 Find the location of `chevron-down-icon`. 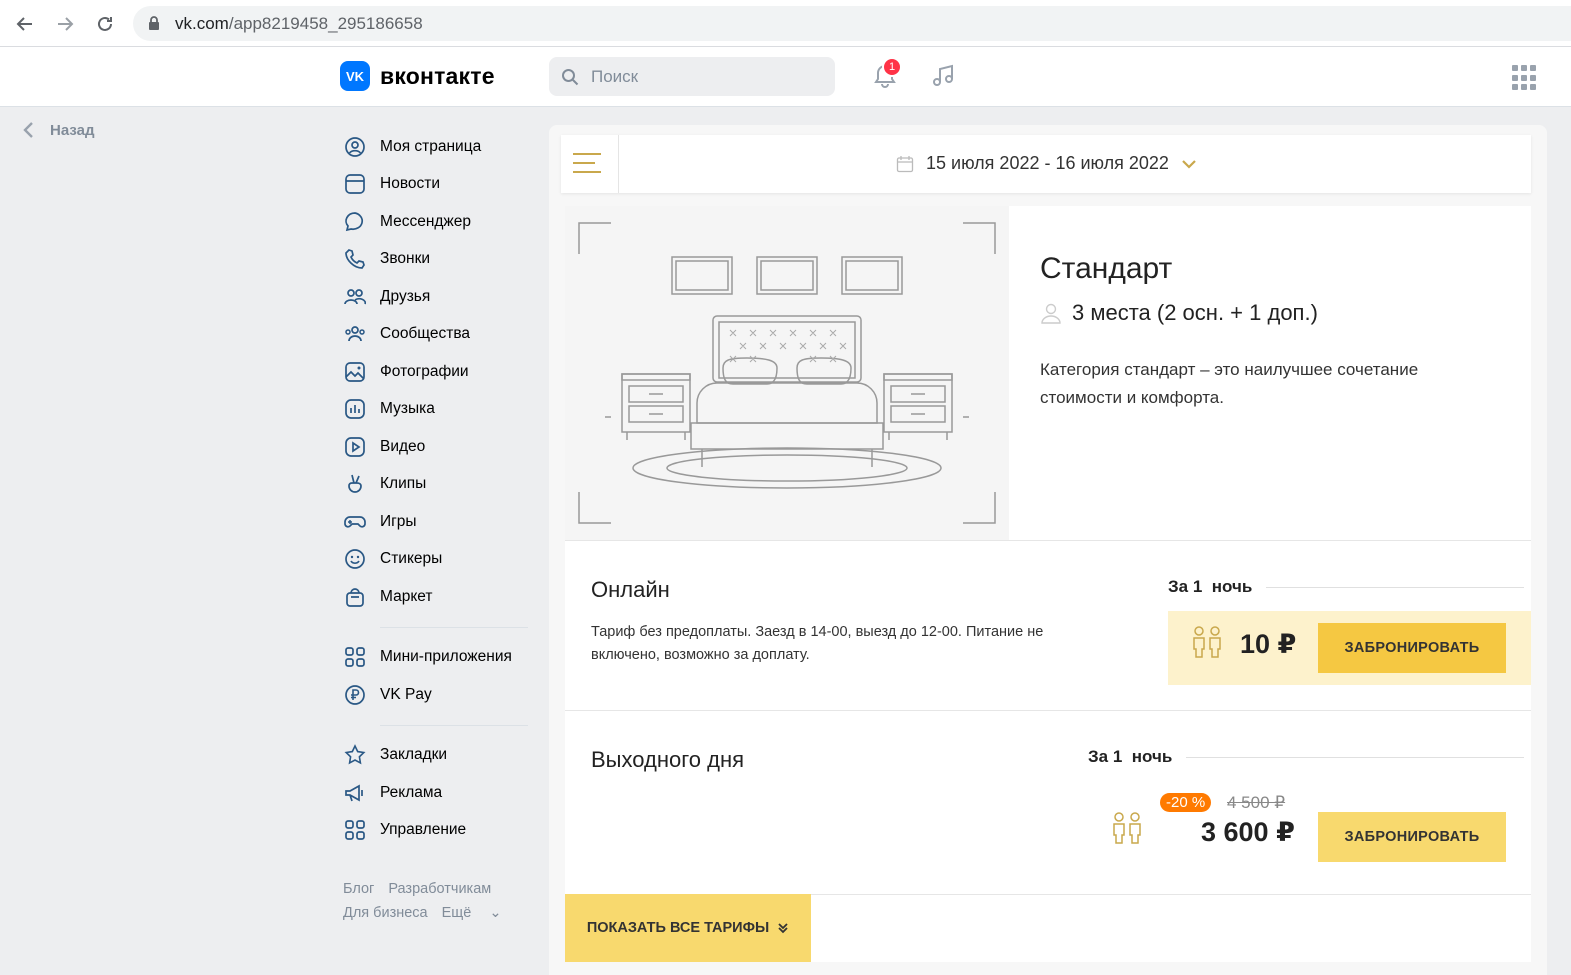

chevron-down-icon is located at coordinates (1189, 164).